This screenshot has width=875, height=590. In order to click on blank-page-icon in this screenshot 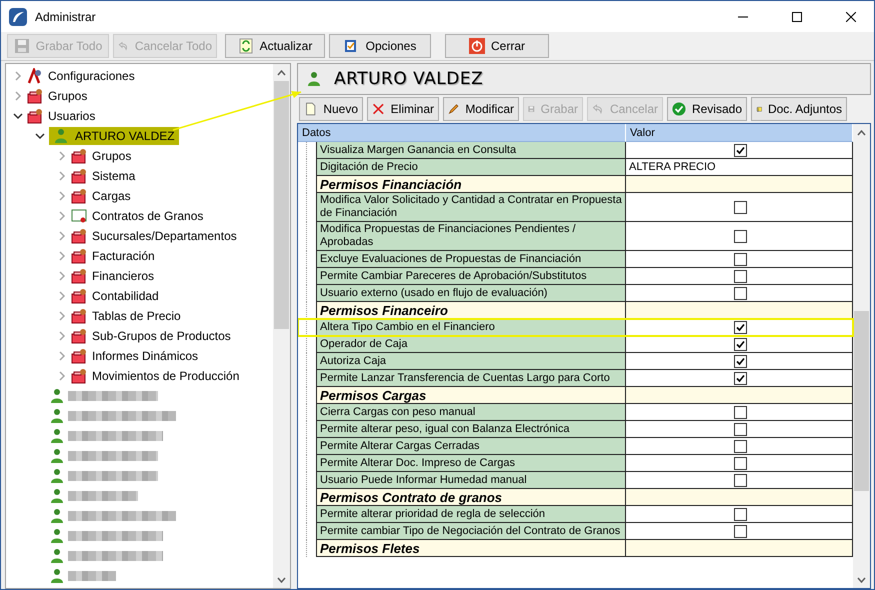, I will do `click(311, 109)`.